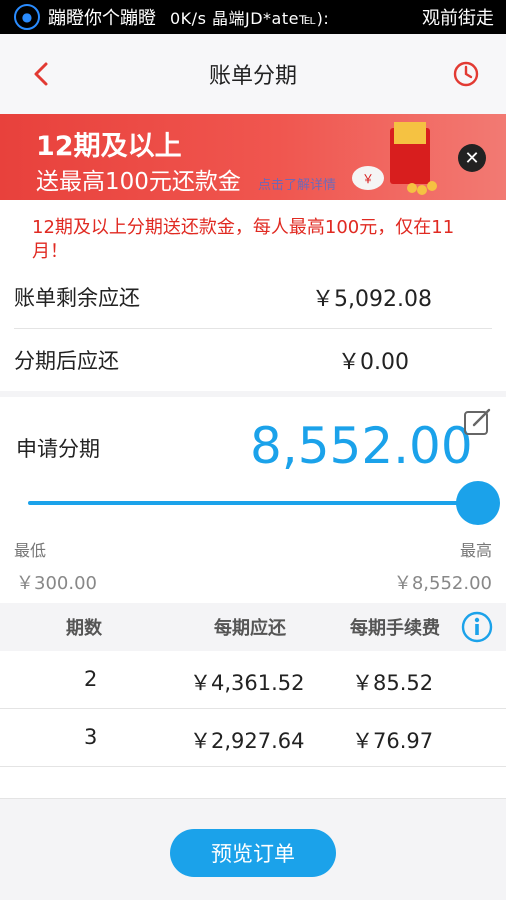  I want to click on close-icon: ✕, so click(472, 158).